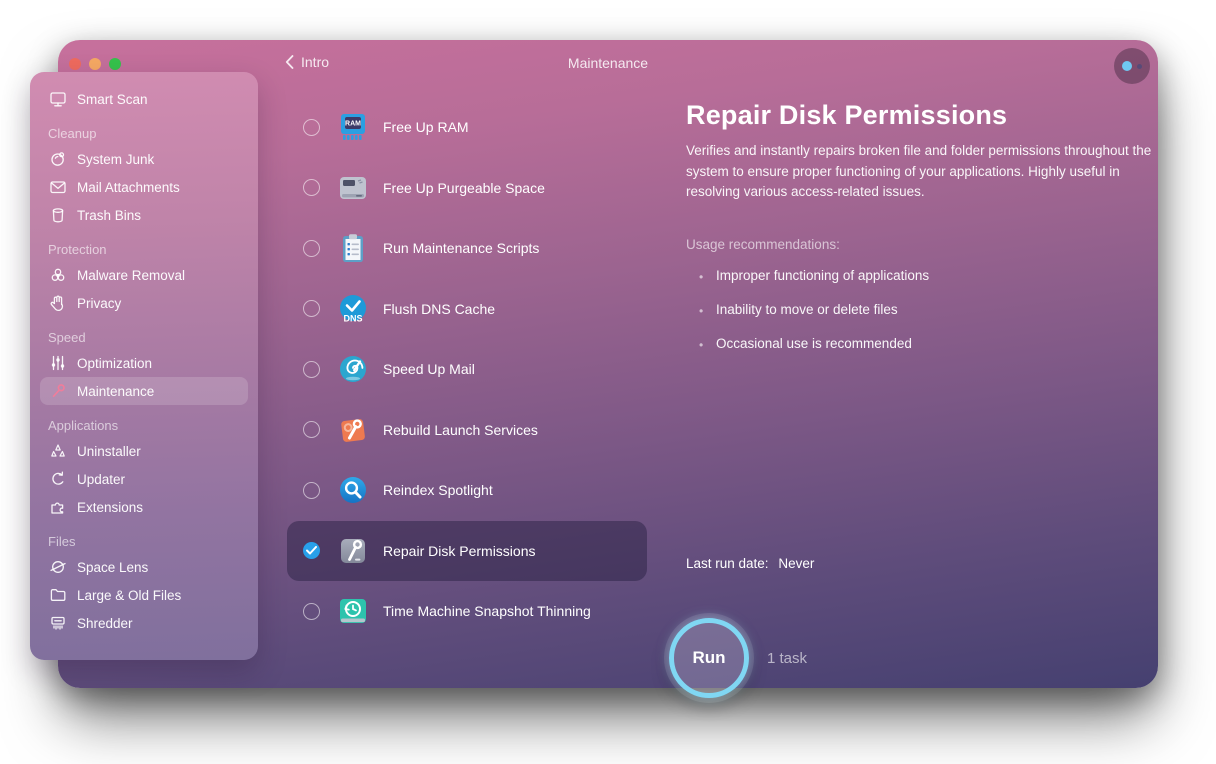 The image size is (1216, 764). I want to click on sidebar-item-label: Trash Bins, so click(109, 215).